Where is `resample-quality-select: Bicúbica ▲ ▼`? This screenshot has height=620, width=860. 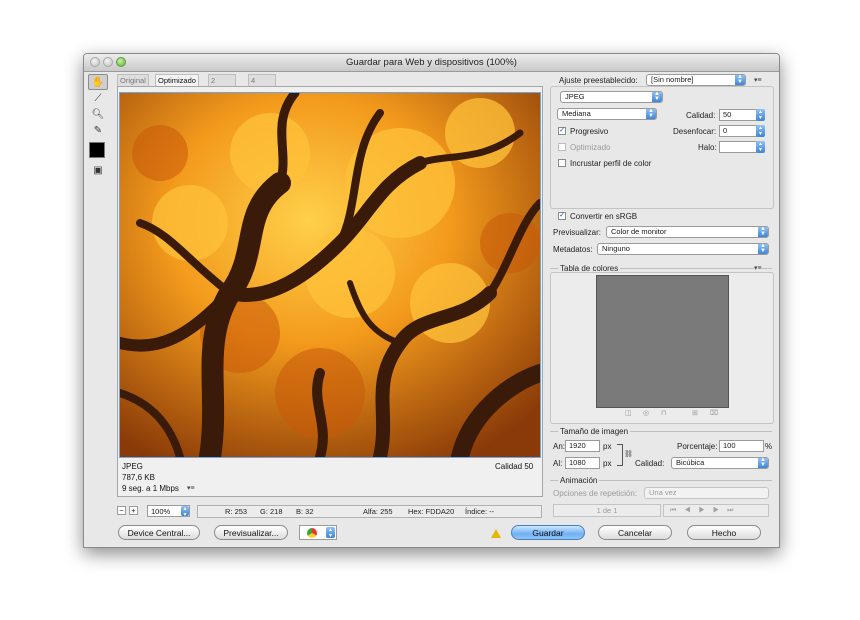
resample-quality-select: Bicúbica ▲ ▼ is located at coordinates (720, 463).